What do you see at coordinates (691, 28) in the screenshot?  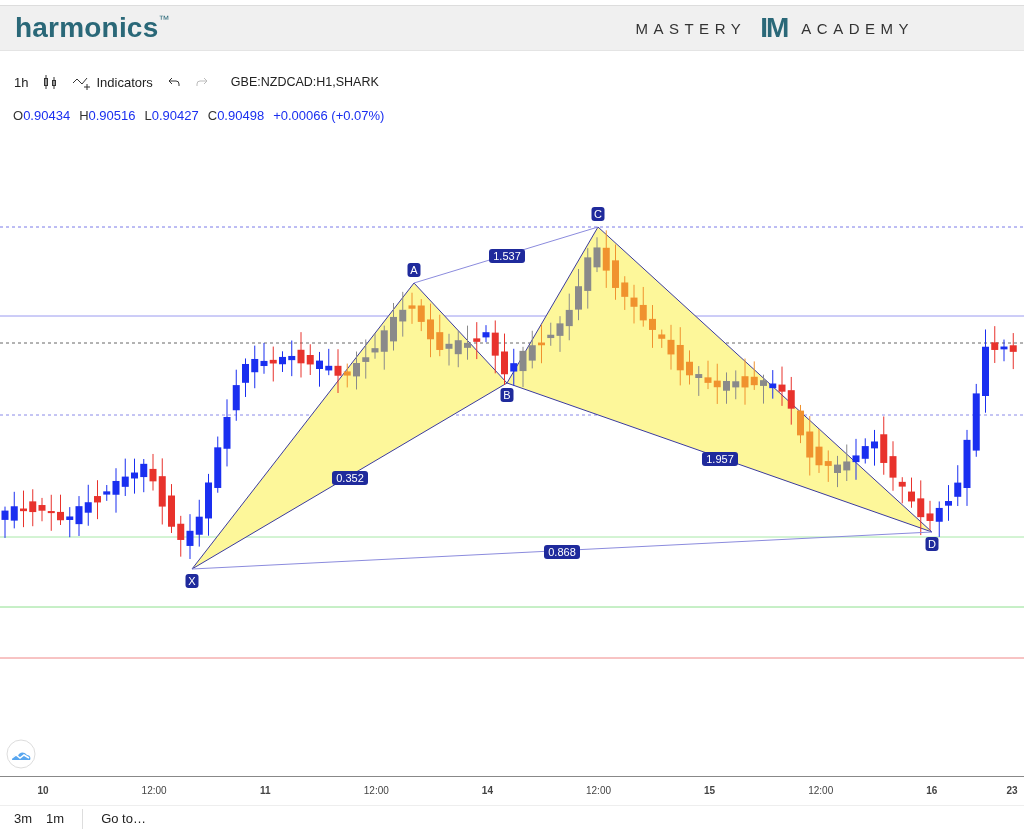 I see `brand-text: MASTERY` at bounding box center [691, 28].